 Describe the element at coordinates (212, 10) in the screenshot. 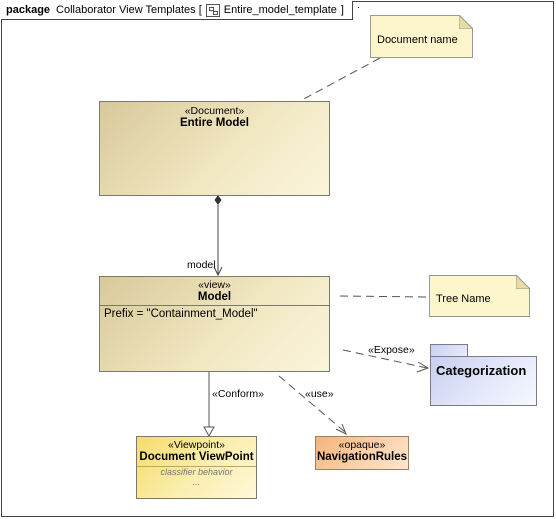

I see `class-diagram-icon` at that location.